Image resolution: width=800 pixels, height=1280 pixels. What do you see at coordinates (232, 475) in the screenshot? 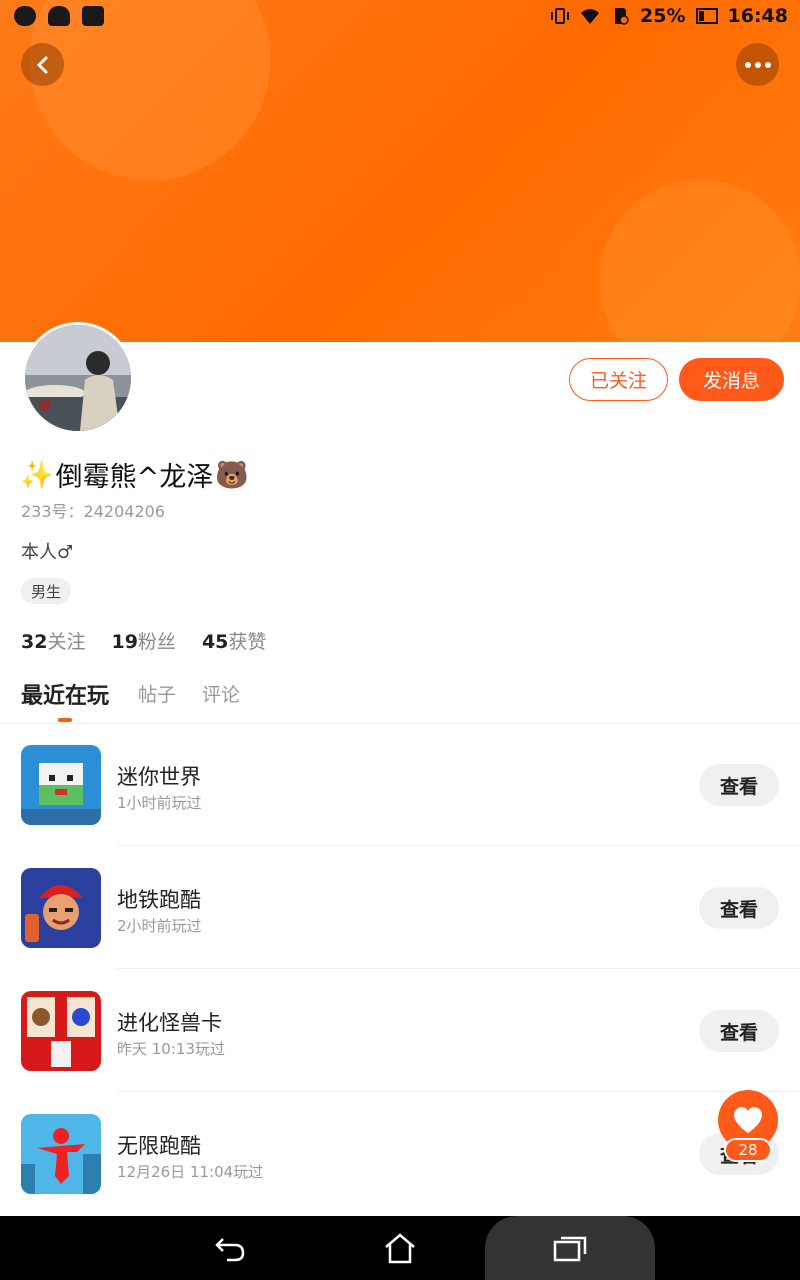
I see `bear-icon: 🐻` at bounding box center [232, 475].